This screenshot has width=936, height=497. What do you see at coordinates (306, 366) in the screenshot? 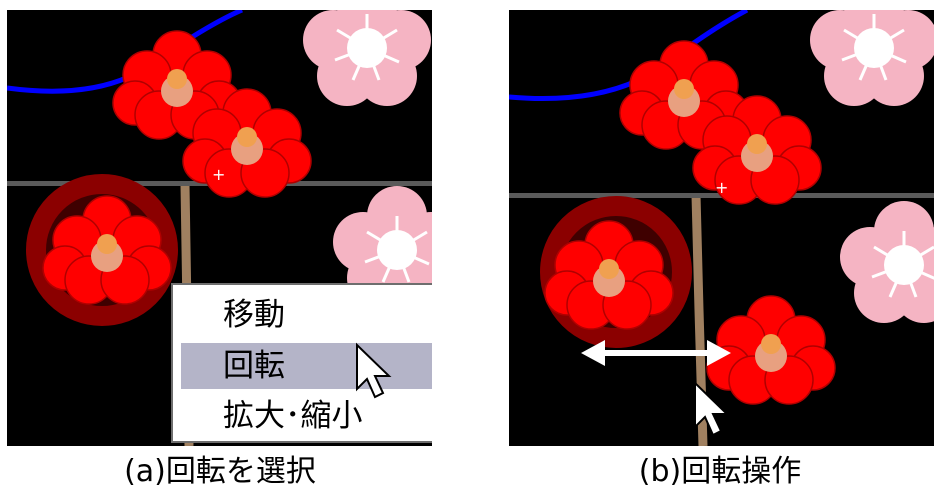
I see `menu-item-rotate: 回転` at bounding box center [306, 366].